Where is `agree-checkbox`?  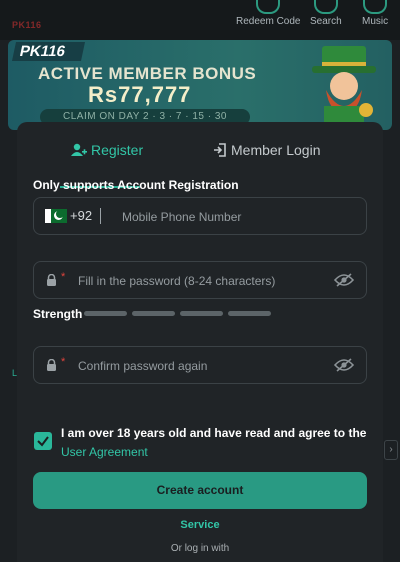 agree-checkbox is located at coordinates (43, 441).